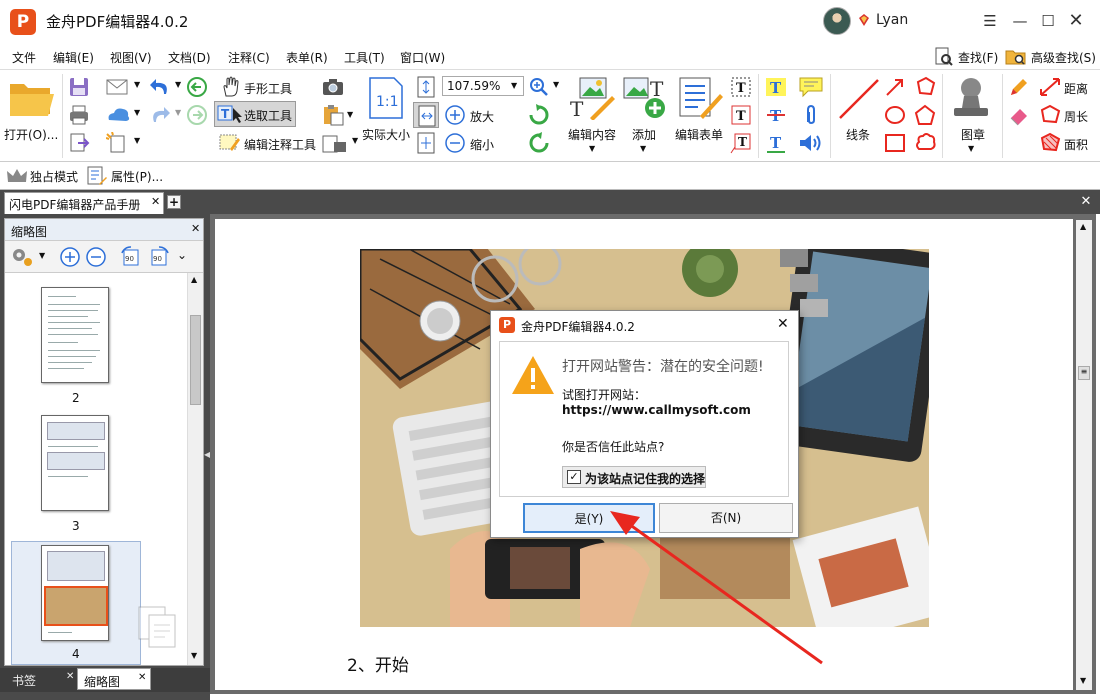 Image resolution: width=1100 pixels, height=700 pixels. What do you see at coordinates (811, 87) in the screenshot?
I see `note-icon` at bounding box center [811, 87].